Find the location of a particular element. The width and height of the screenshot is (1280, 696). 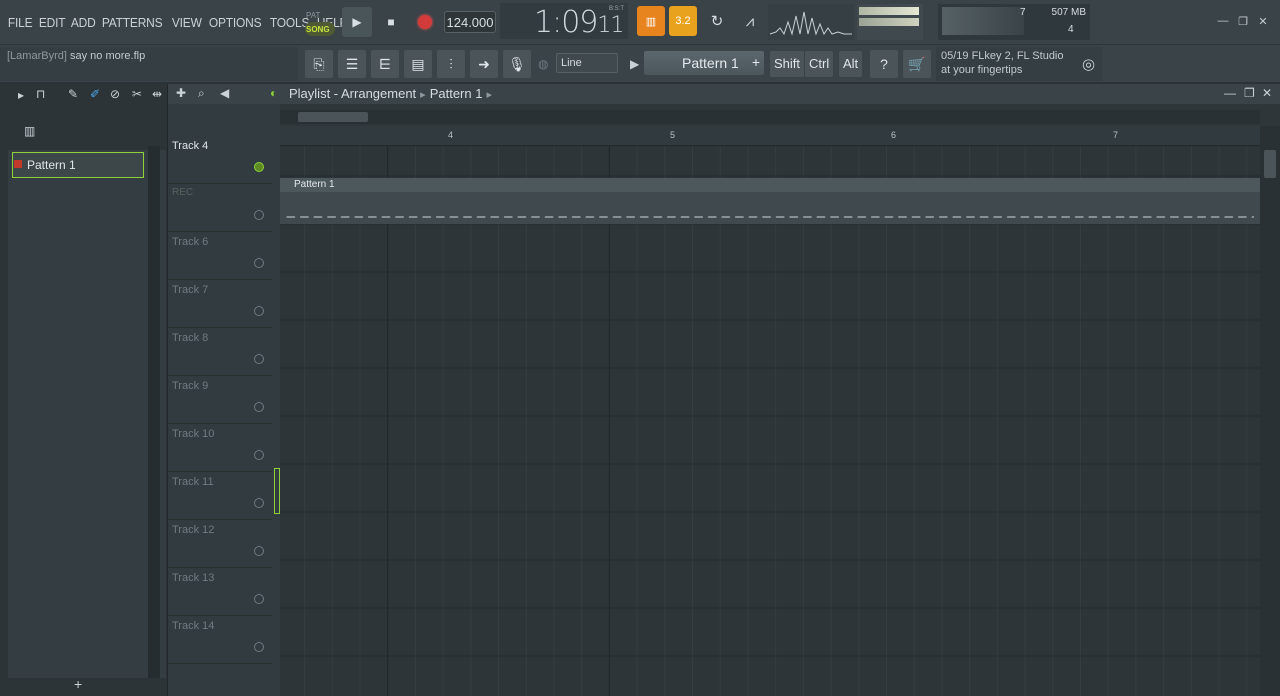

menu-file: FILE is located at coordinates (20, 22).